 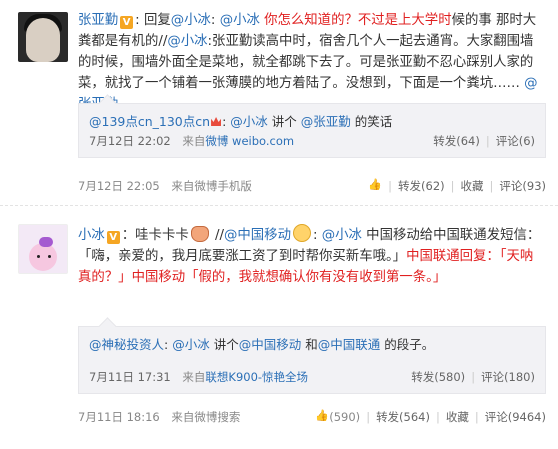 What do you see at coordinates (349, 344) in the screenshot?
I see `mention-link: @中国联通` at bounding box center [349, 344].